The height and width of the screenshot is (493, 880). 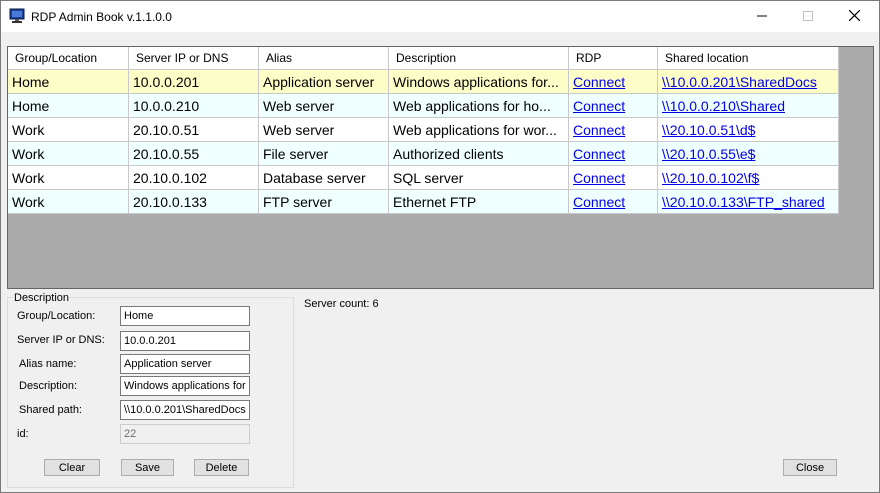 What do you see at coordinates (48, 364) in the screenshot?
I see `alias-name-label: Alias name:` at bounding box center [48, 364].